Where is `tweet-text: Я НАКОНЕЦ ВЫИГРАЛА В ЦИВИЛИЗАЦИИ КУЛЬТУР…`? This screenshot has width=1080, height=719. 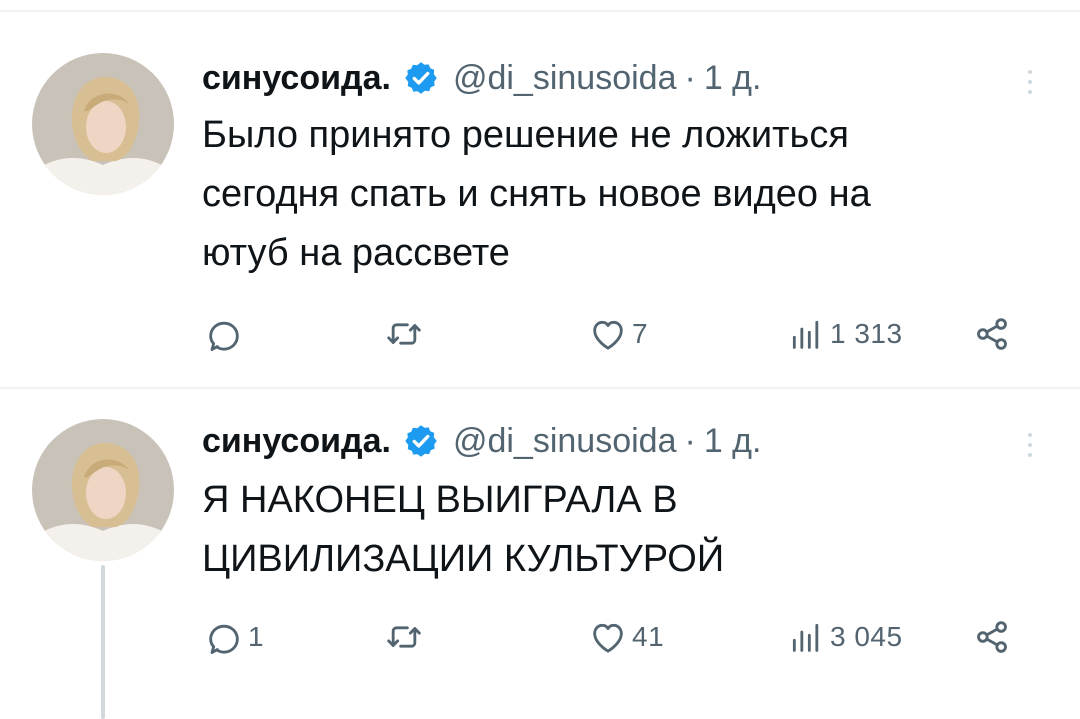 tweet-text: Я НАКОНЕЦ ВЫИГРАЛА В ЦИВИЛИЗАЦИИ КУЛЬТУР… is located at coordinates (463, 529).